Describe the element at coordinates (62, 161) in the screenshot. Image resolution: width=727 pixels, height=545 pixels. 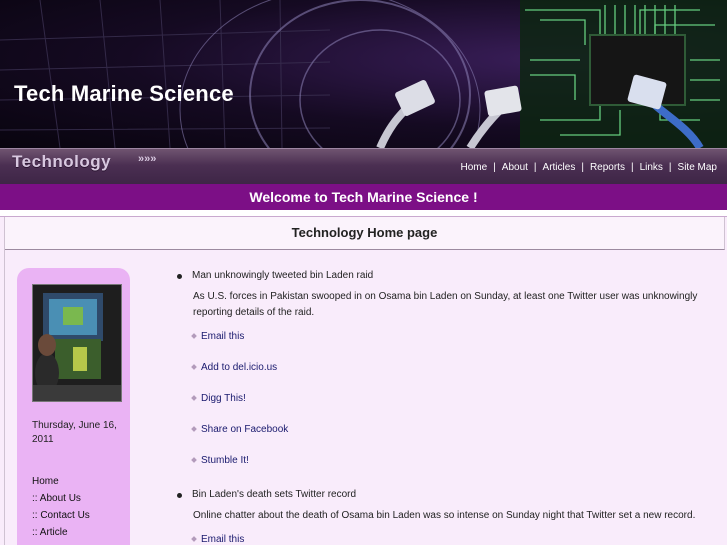
I see `section-label: Technology` at that location.